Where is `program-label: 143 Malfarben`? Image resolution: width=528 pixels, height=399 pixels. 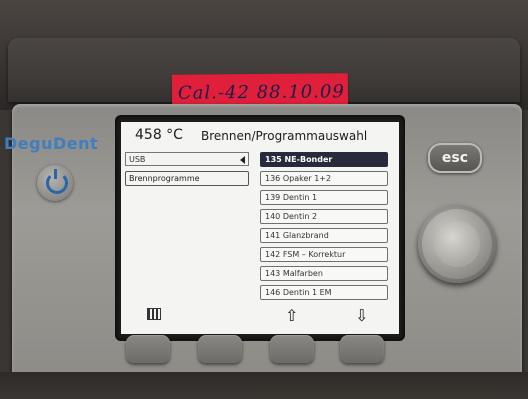
program-label: 143 Malfarben is located at coordinates (294, 273).